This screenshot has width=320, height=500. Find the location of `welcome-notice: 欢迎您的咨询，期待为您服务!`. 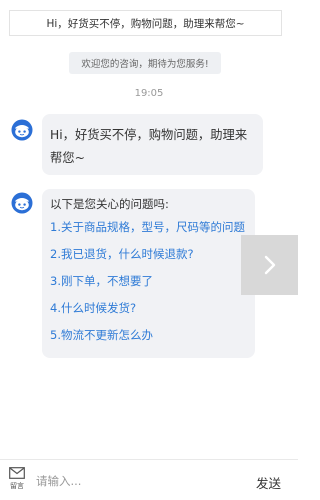

welcome-notice: 欢迎您的咨询，期待为您服务! is located at coordinates (145, 63).